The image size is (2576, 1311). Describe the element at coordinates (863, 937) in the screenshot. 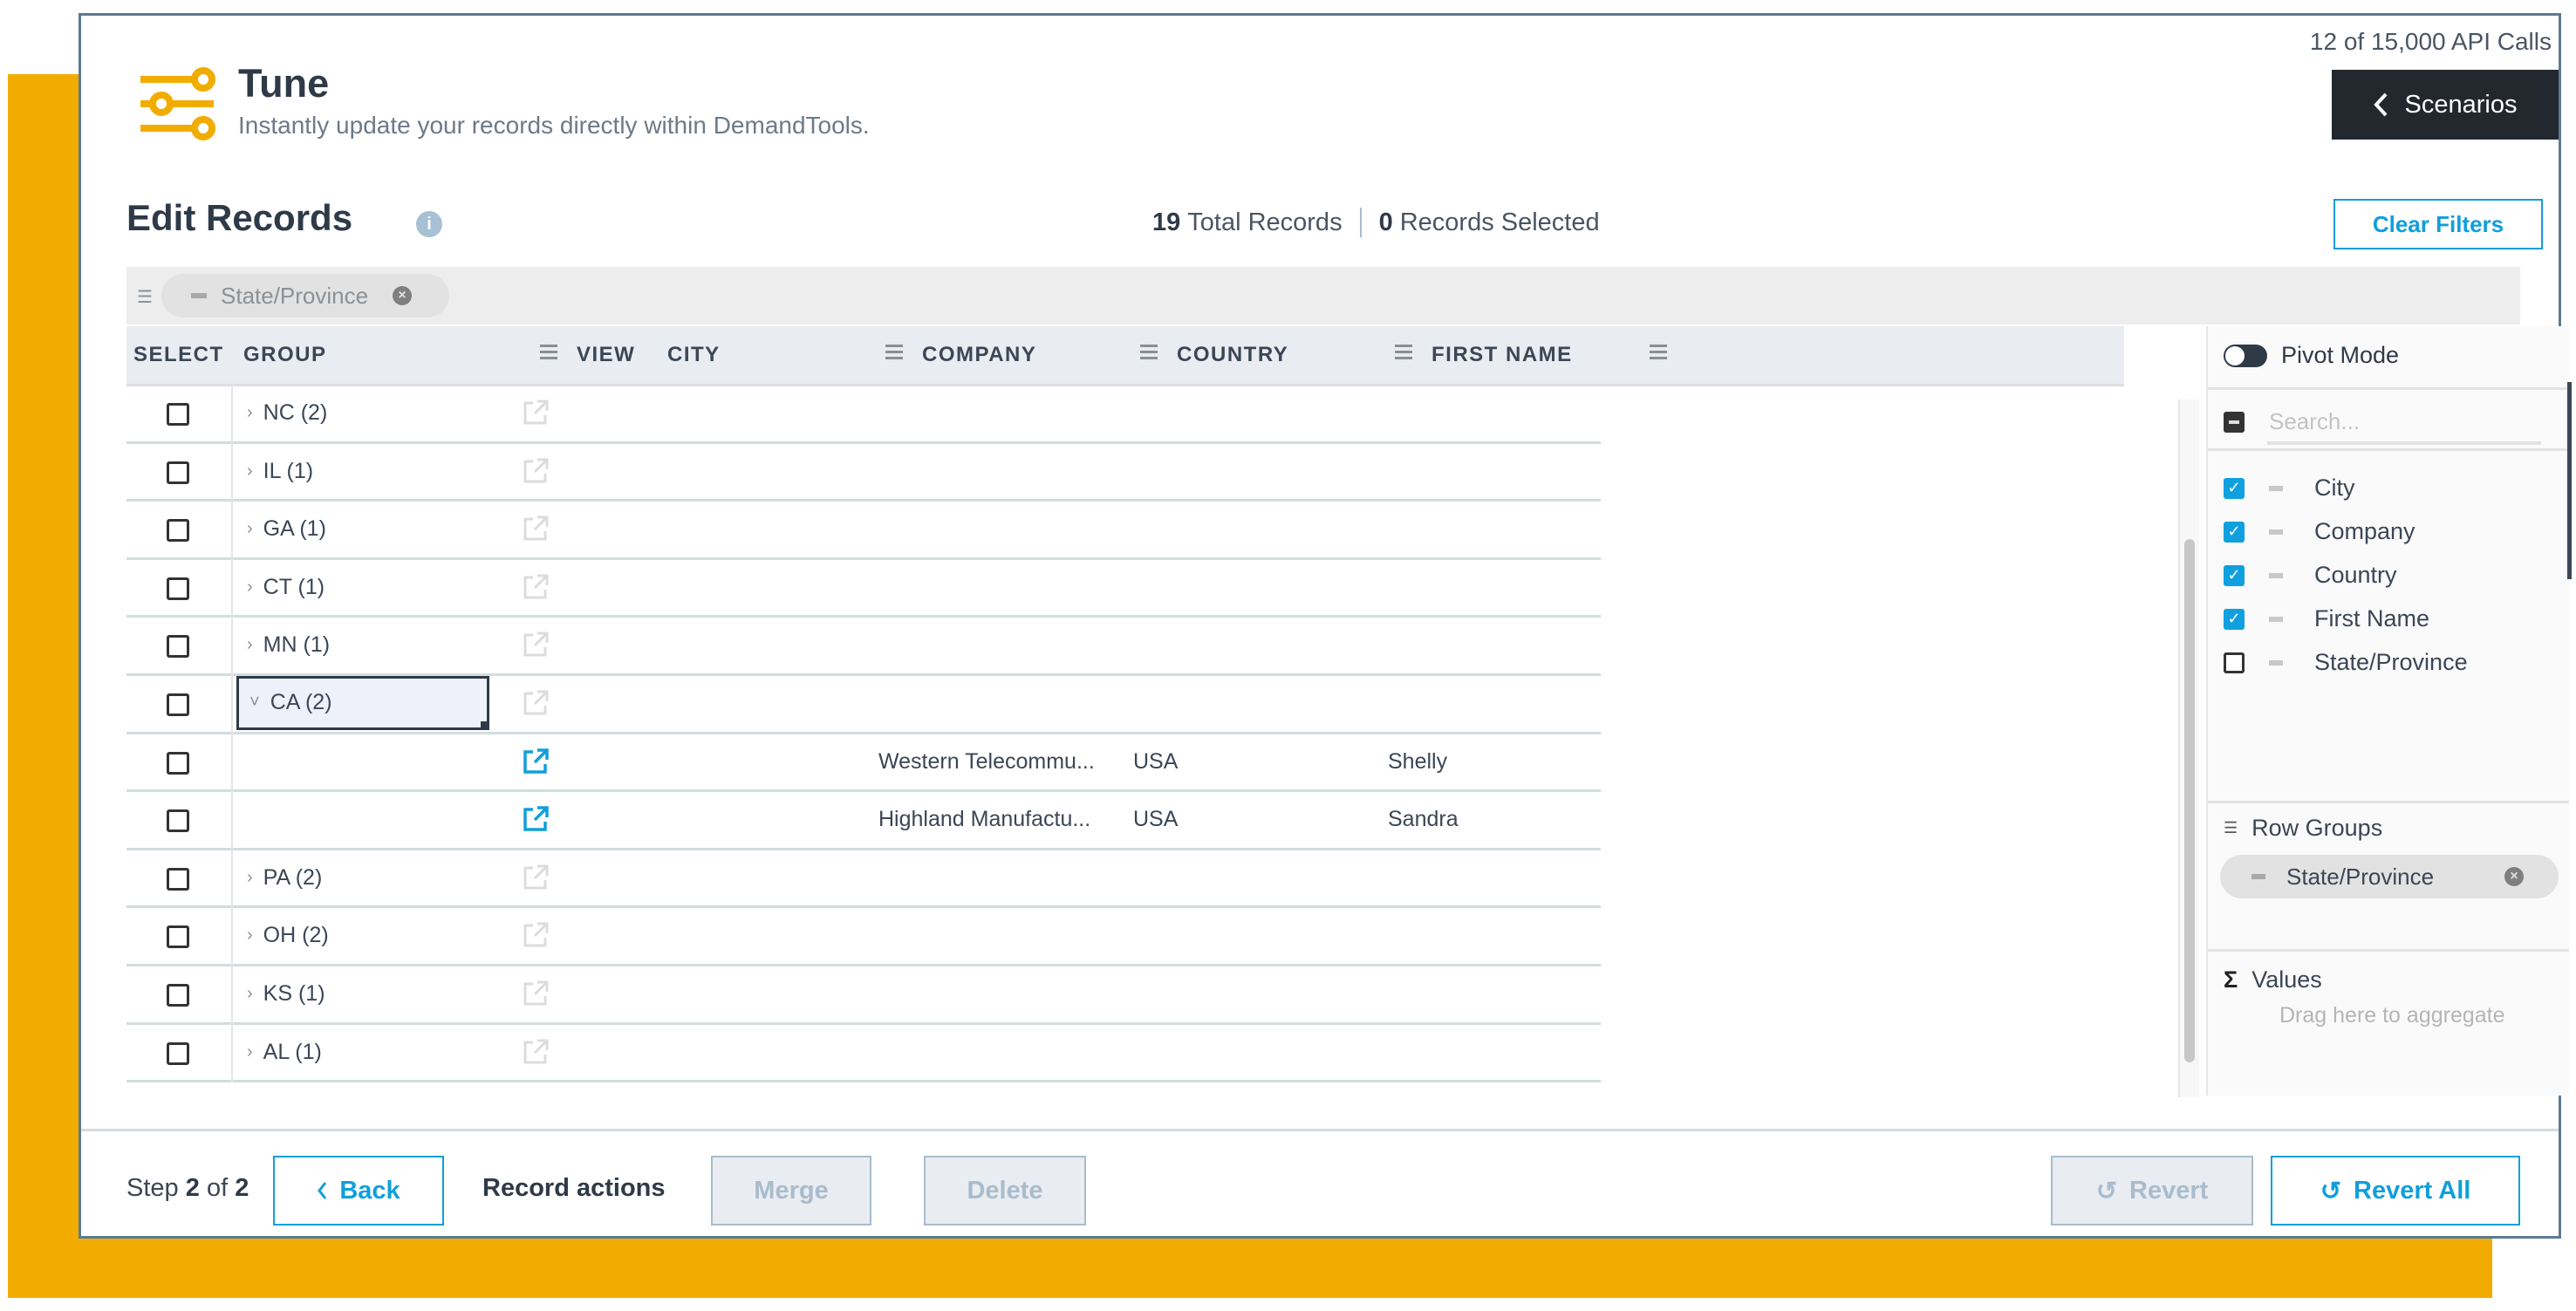

I see `table-row: › OH (2)` at that location.